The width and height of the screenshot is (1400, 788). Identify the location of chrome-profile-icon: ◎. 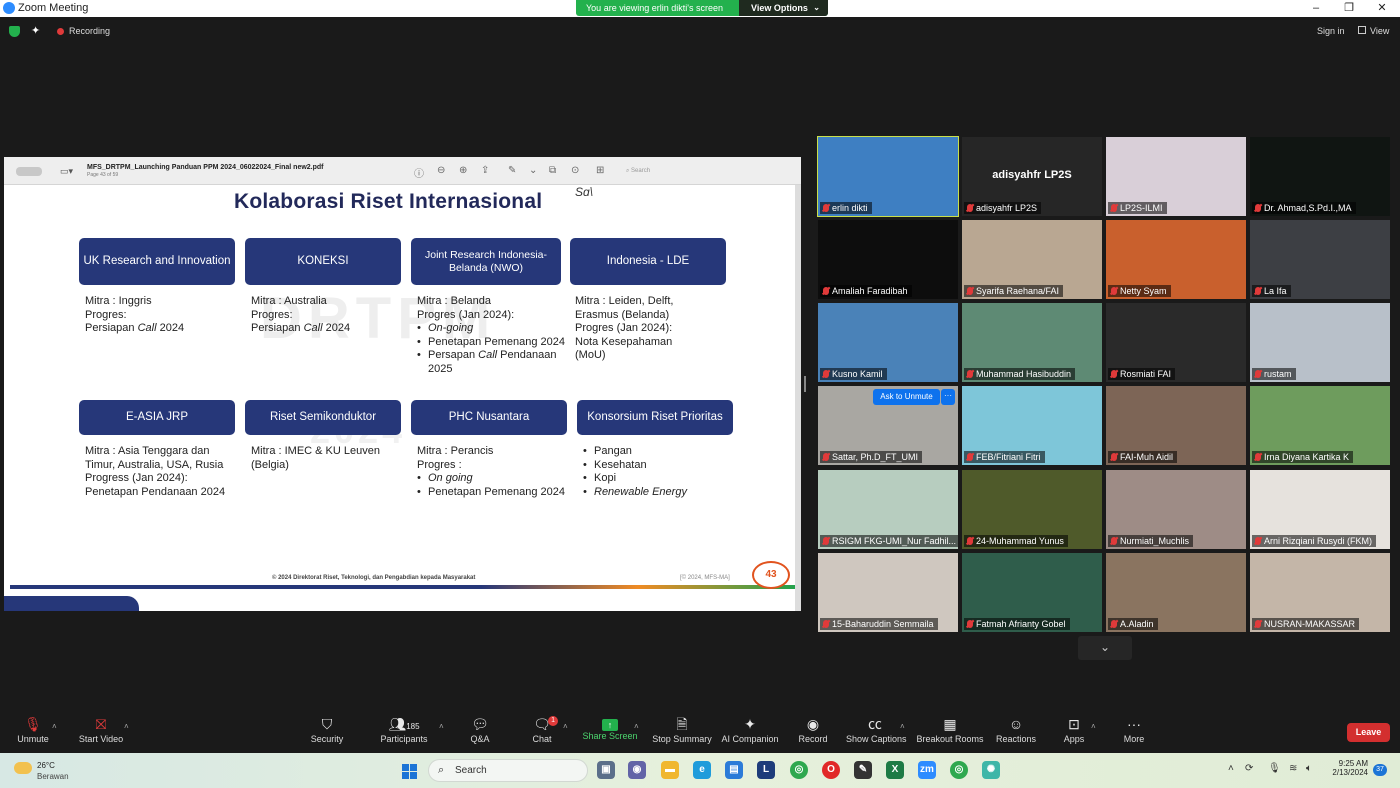
(959, 770).